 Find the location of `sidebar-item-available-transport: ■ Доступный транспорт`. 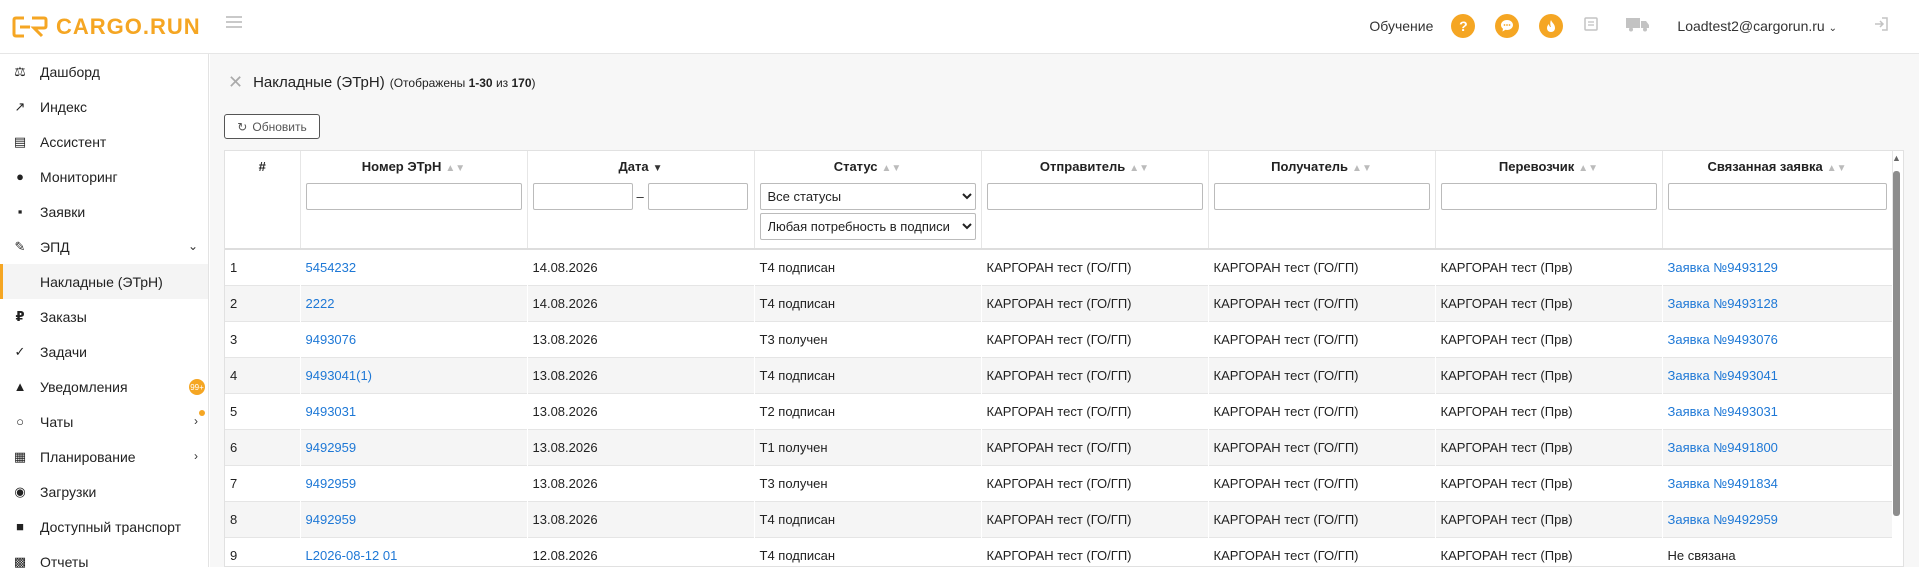

sidebar-item-available-transport: ■ Доступный транспорт is located at coordinates (104, 526).